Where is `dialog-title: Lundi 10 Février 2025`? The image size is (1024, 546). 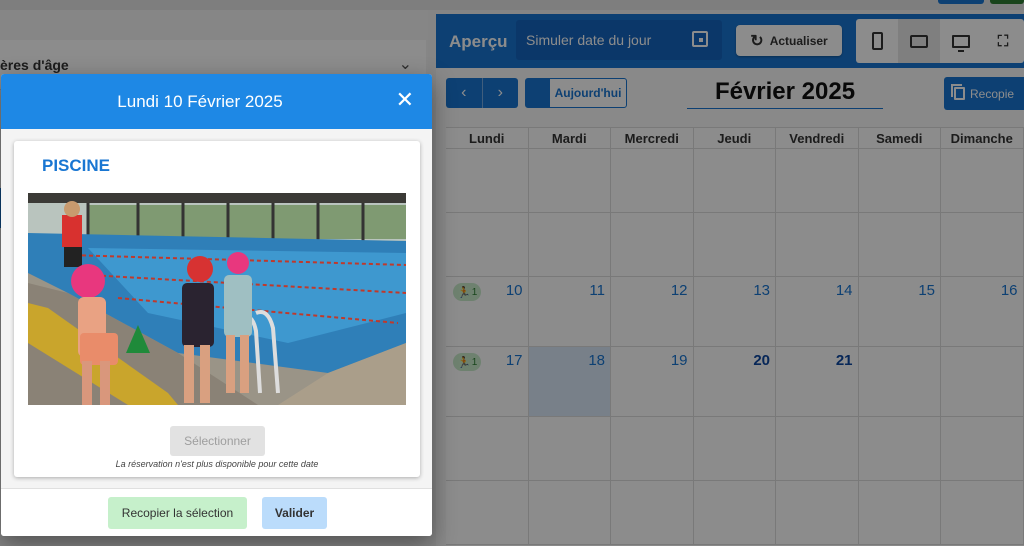 dialog-title: Lundi 10 Février 2025 is located at coordinates (200, 101).